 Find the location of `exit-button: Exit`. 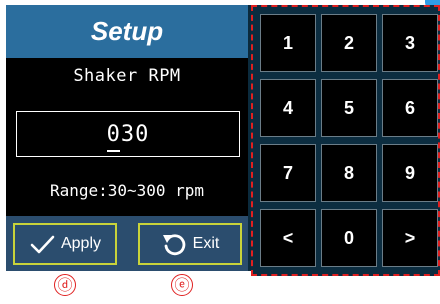

exit-button: Exit is located at coordinates (190, 244).